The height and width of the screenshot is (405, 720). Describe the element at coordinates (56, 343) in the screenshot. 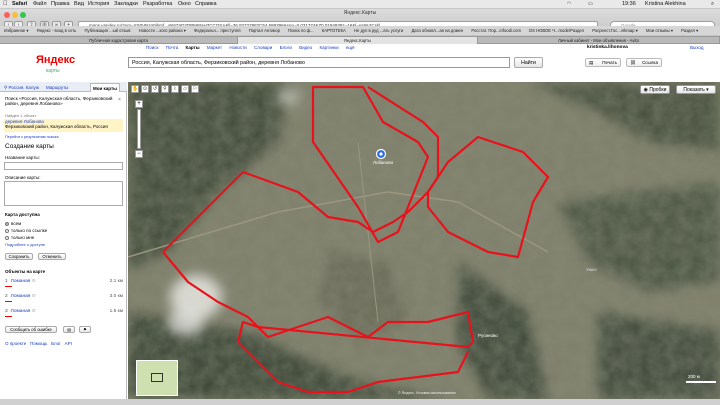

I see `blog-link: Блог` at that location.